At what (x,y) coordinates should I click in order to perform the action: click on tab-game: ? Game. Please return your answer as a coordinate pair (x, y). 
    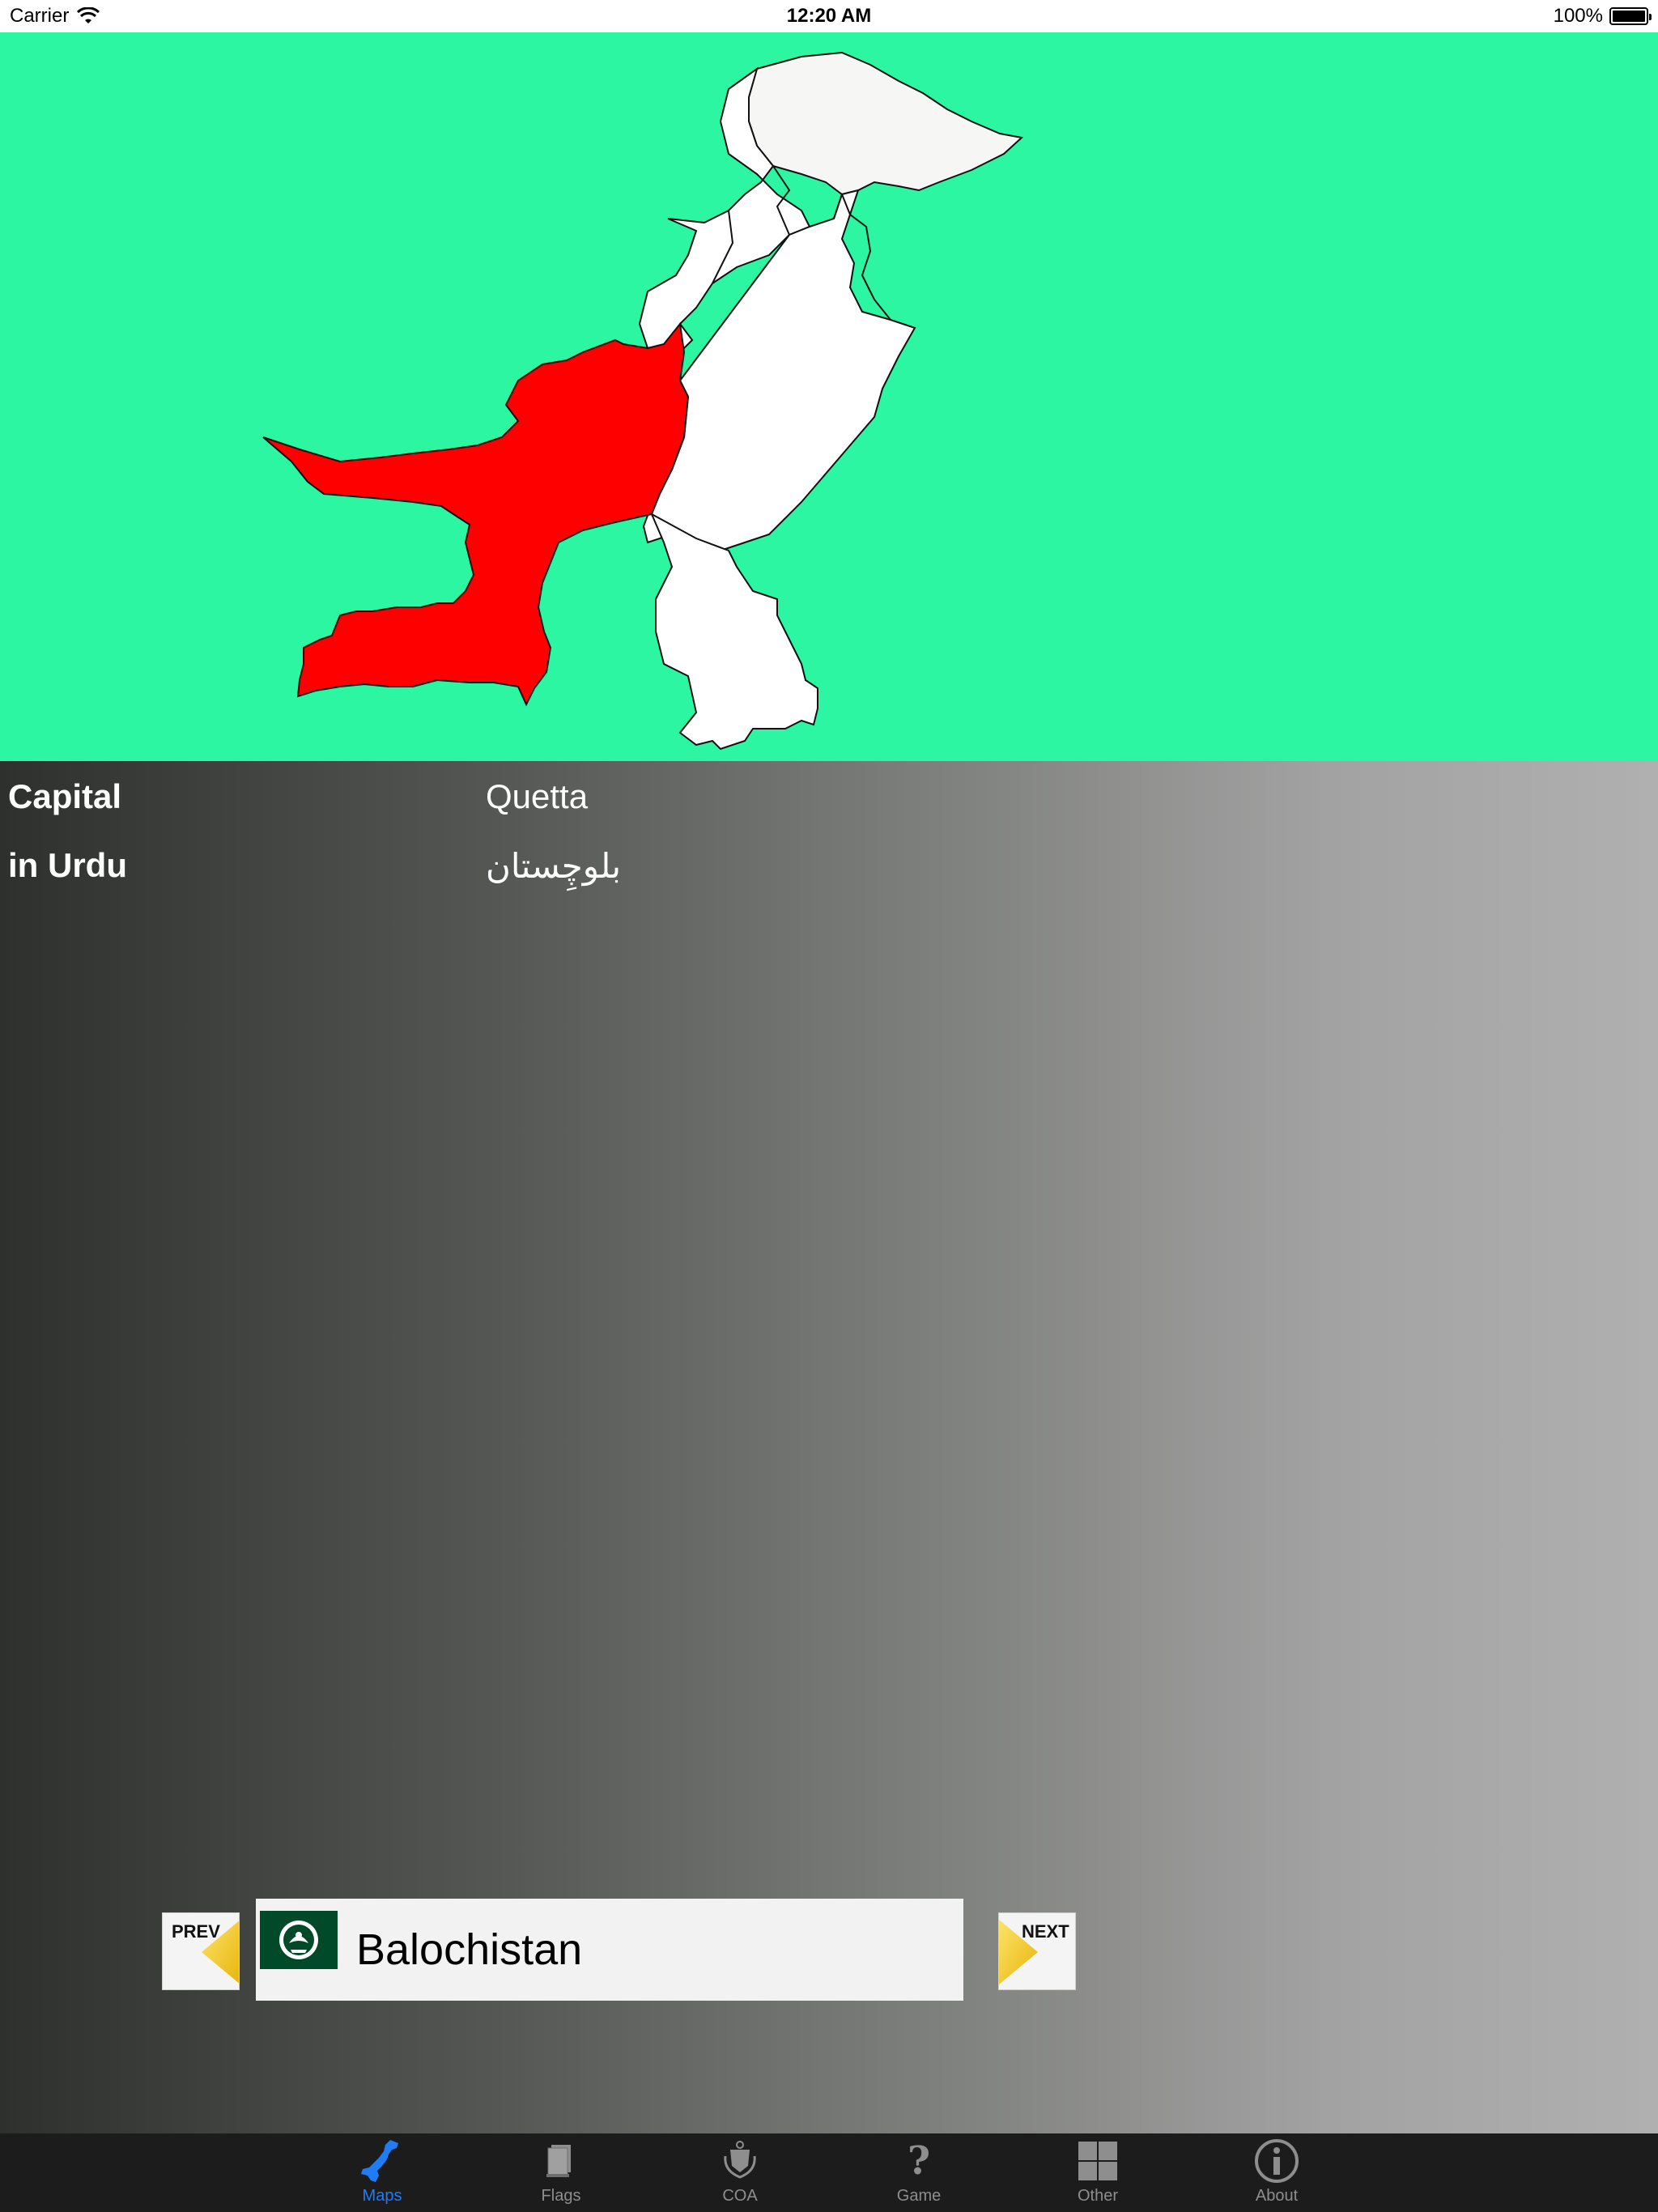
    Looking at the image, I should click on (919, 2172).